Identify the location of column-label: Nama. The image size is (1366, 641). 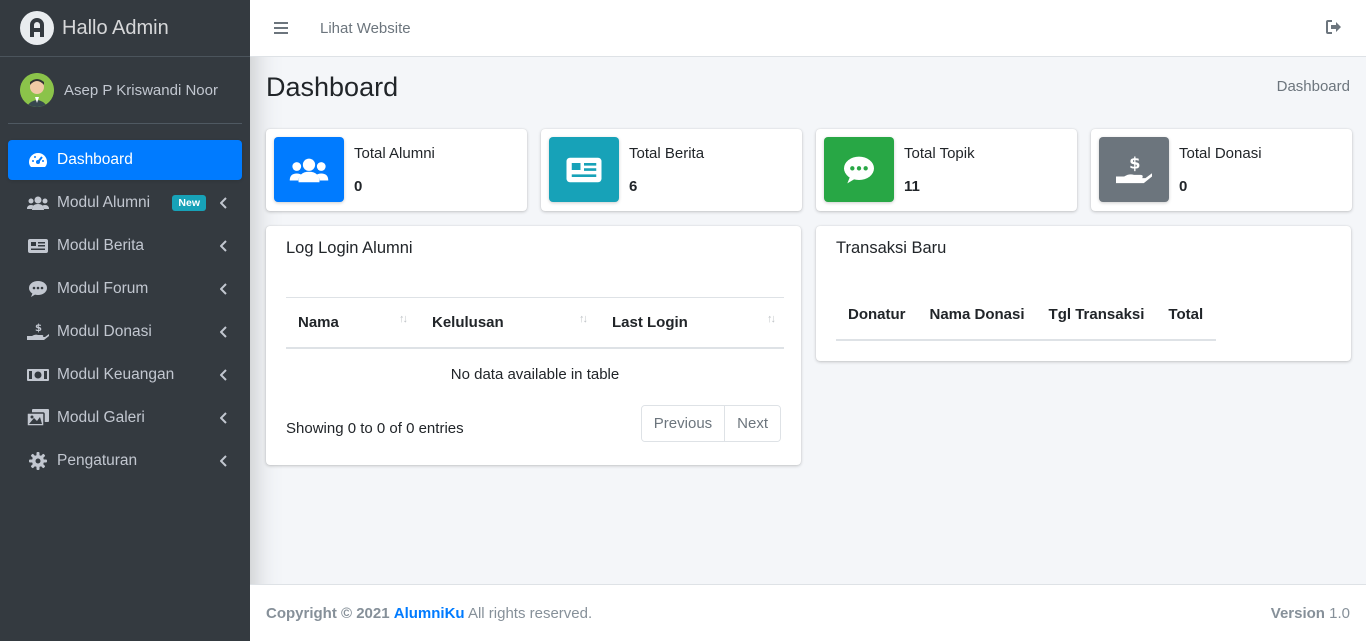
(318, 322).